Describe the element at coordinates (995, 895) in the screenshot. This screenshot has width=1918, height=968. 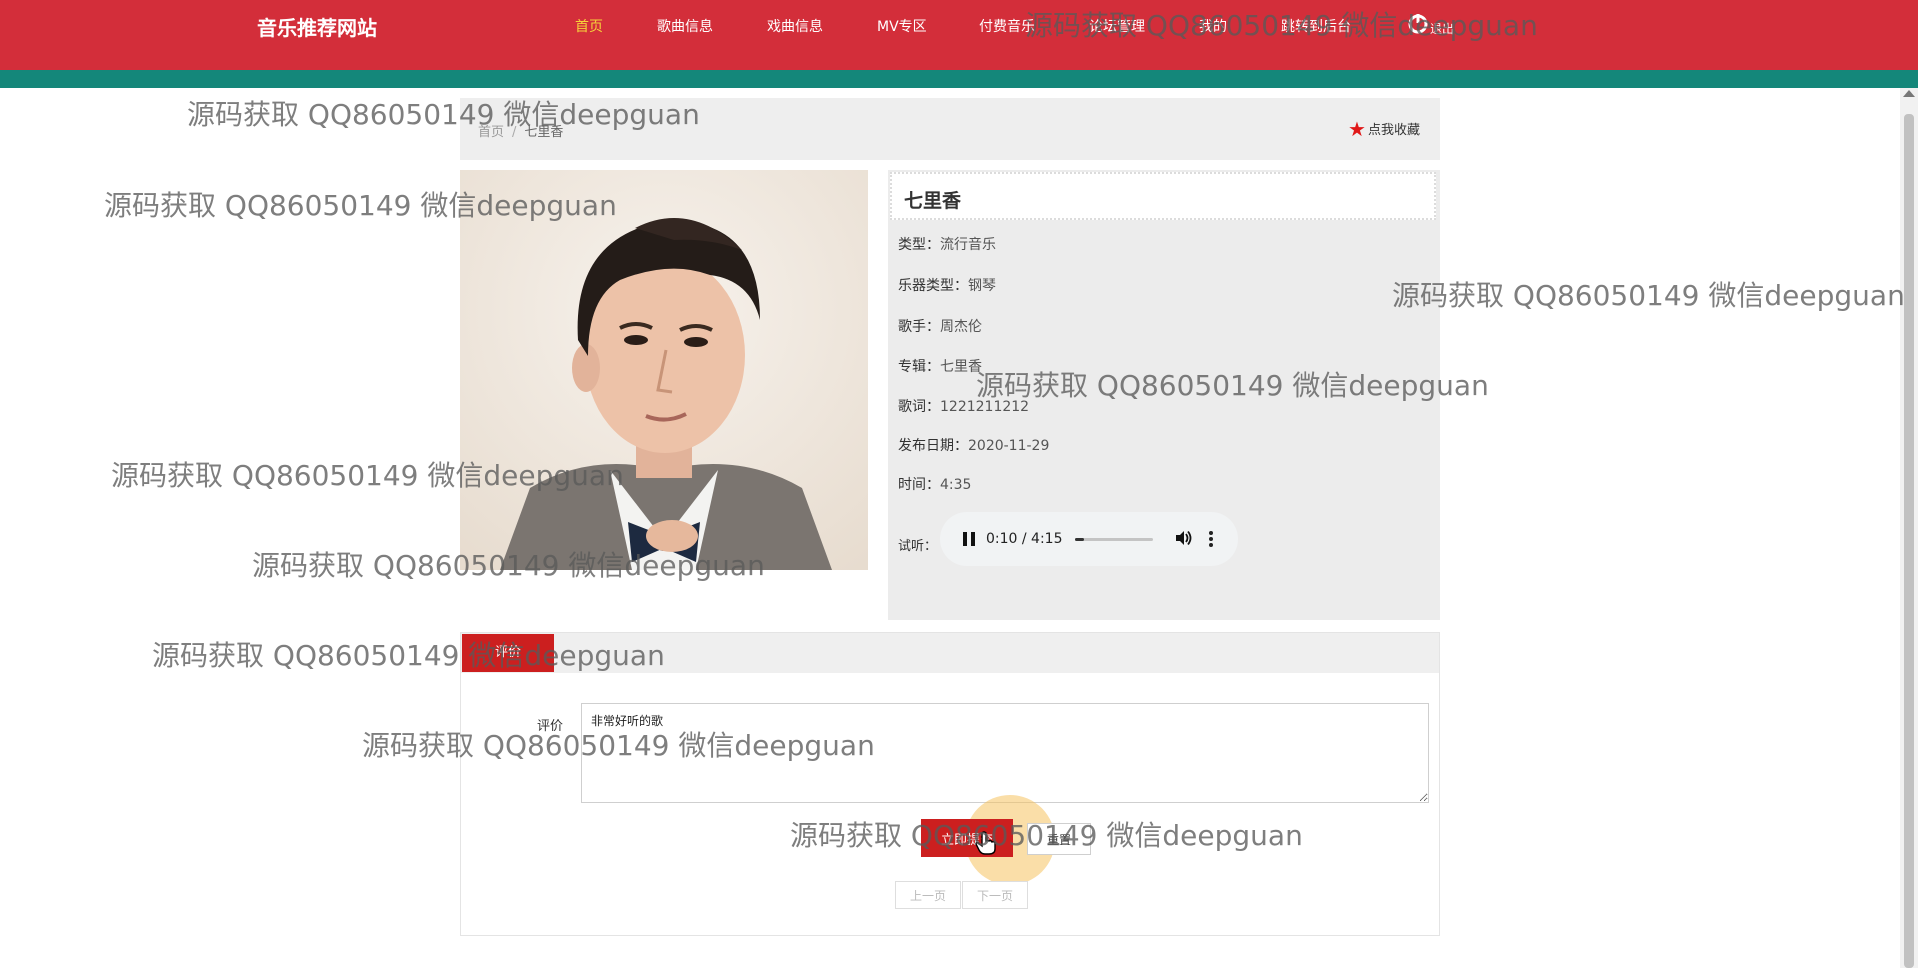
I see `next-page-button: 下一页` at that location.